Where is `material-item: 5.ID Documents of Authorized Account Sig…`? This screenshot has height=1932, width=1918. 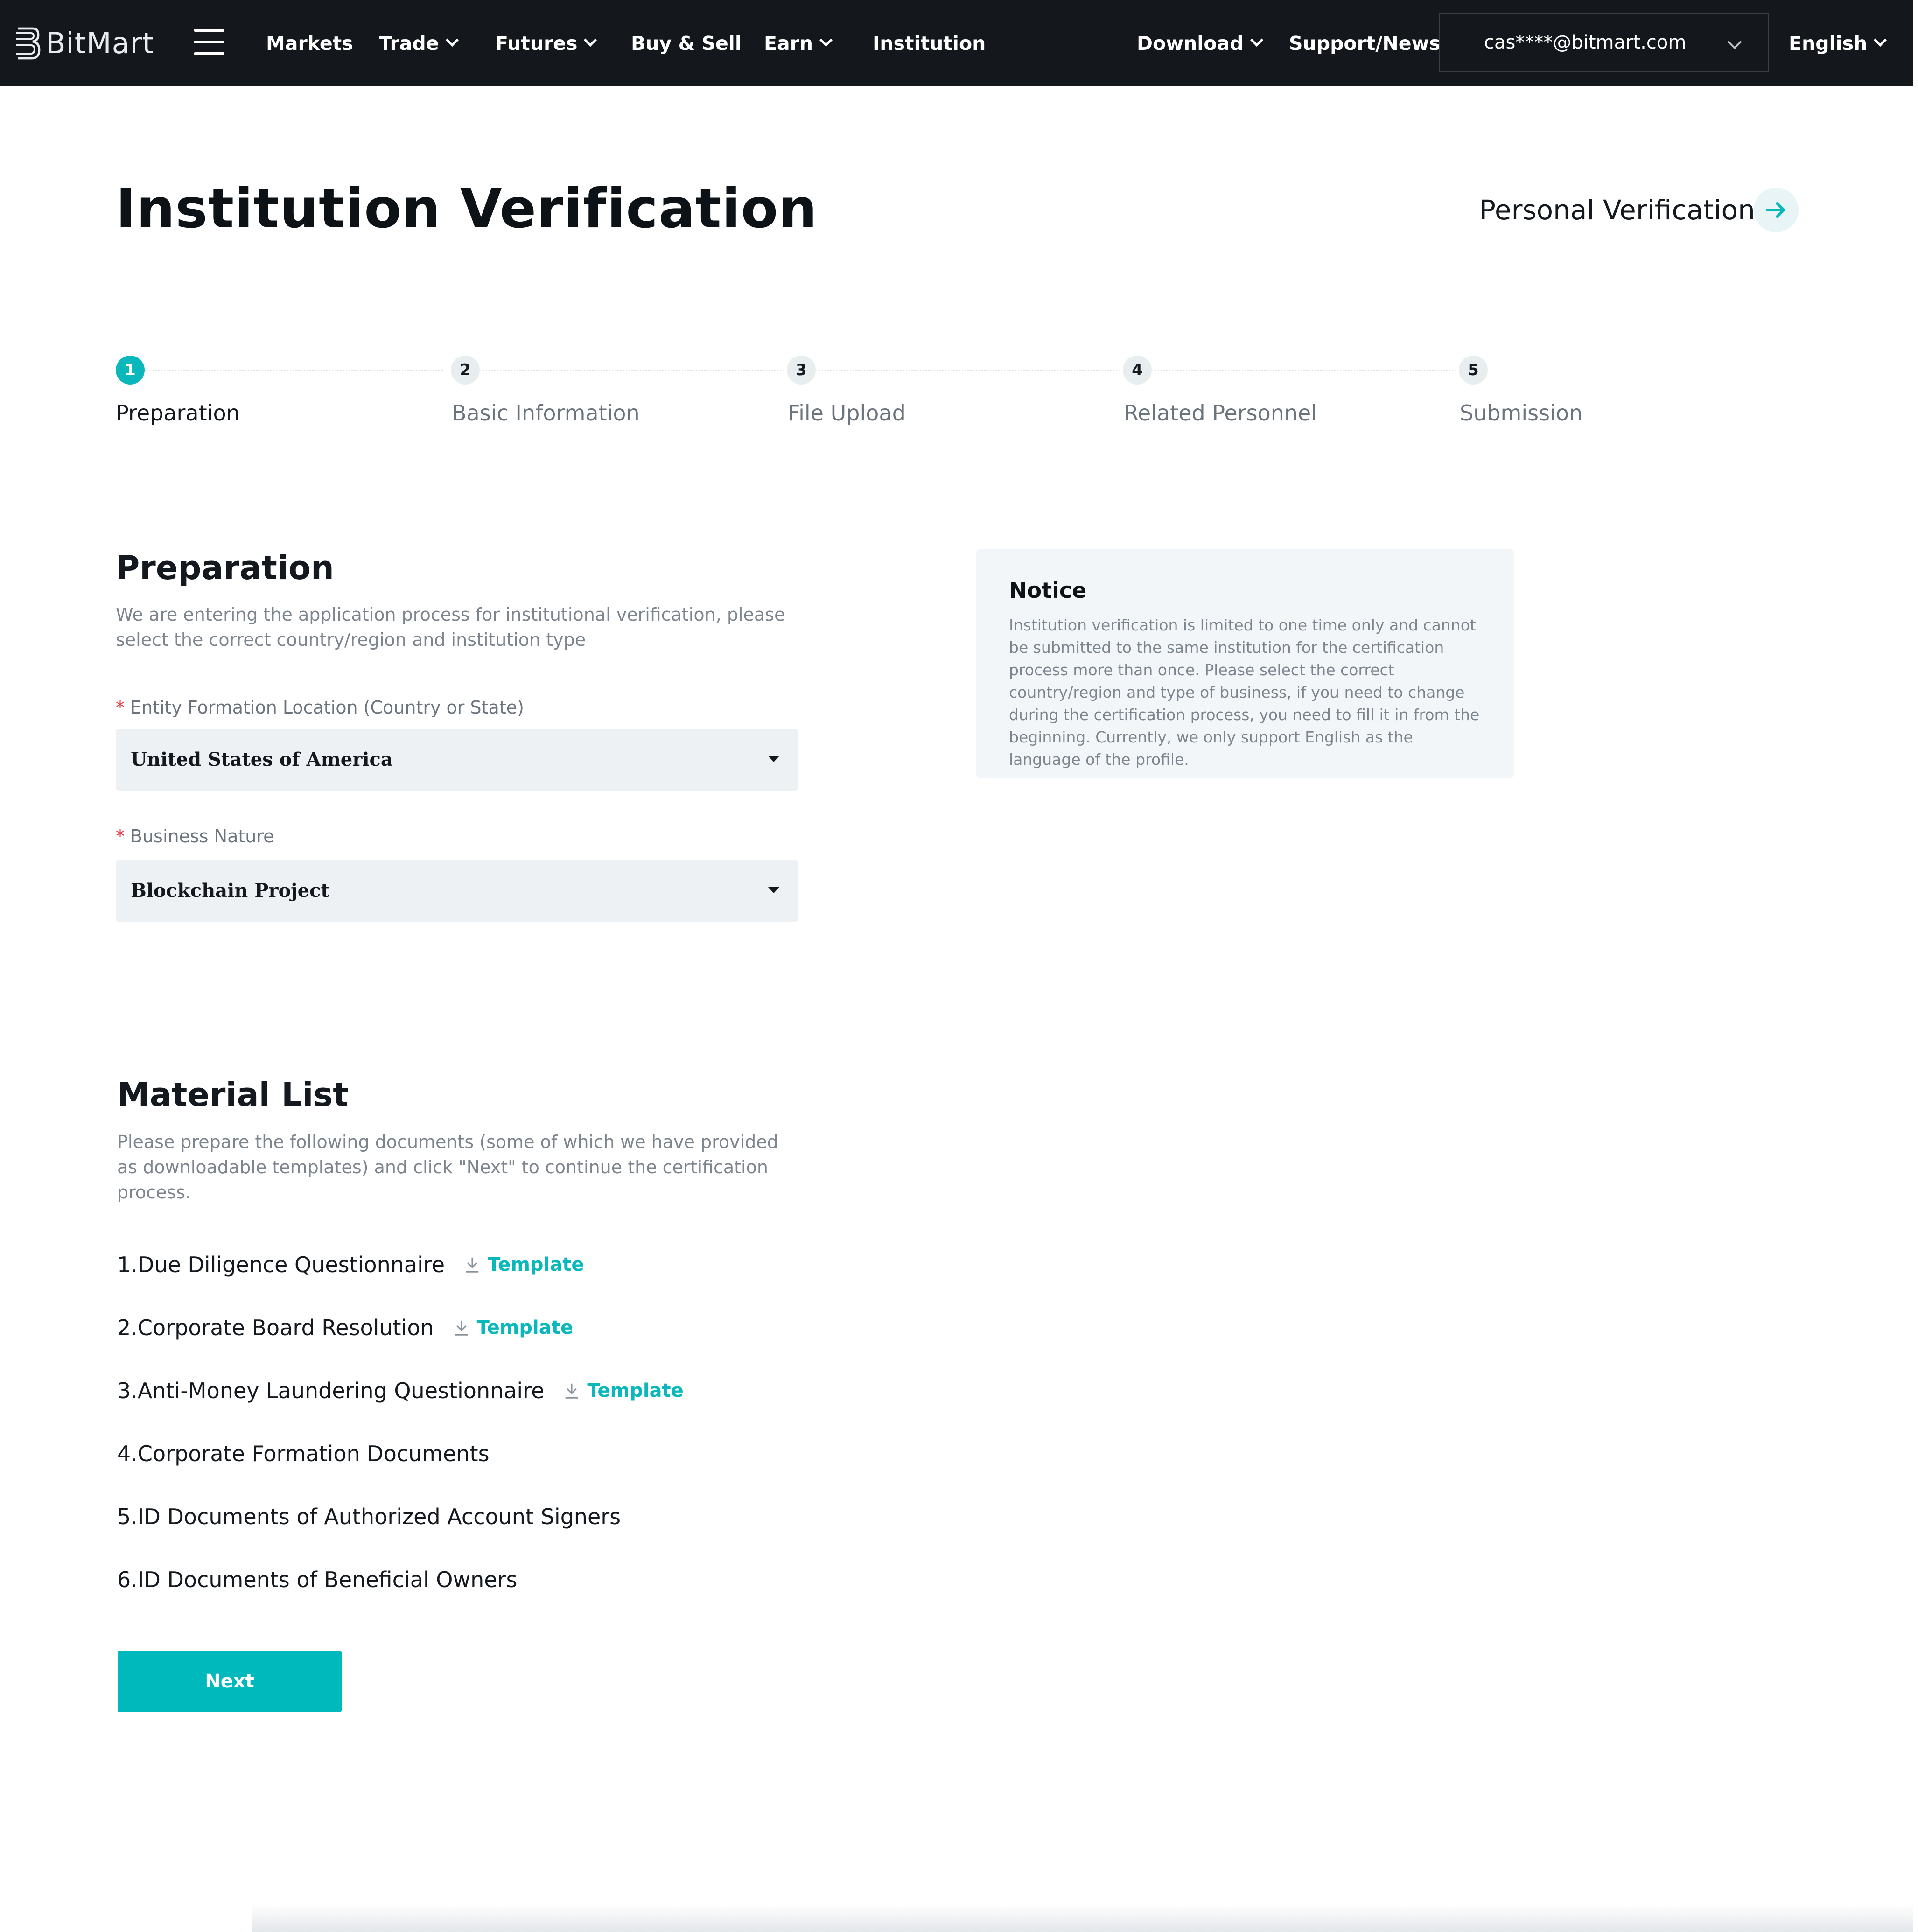
material-item: 5.ID Documents of Authorized Account Sig… is located at coordinates (369, 1516).